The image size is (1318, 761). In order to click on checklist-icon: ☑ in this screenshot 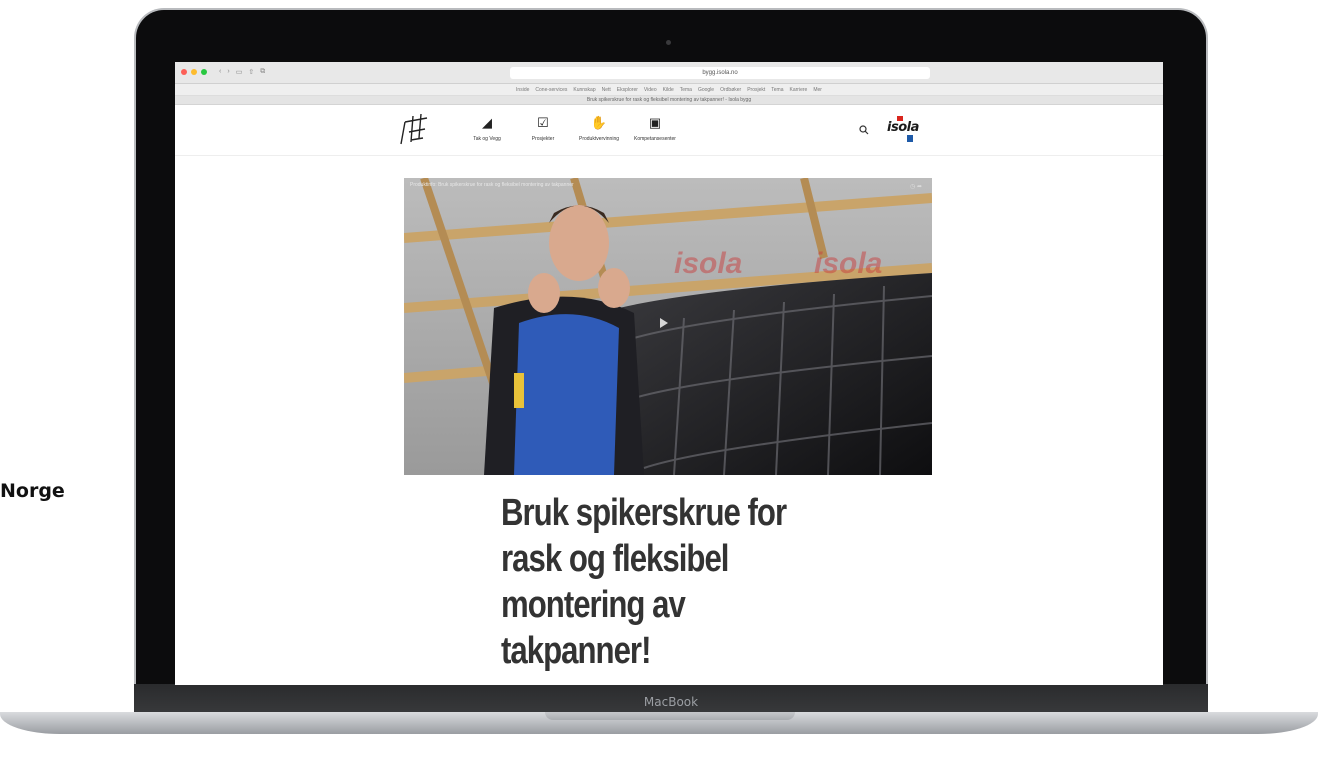, I will do `click(543, 122)`.